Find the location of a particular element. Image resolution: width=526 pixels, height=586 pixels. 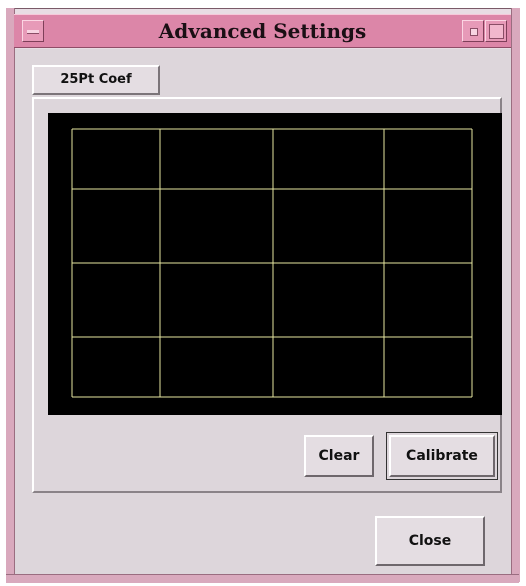

minimize-icon is located at coordinates (474, 32).